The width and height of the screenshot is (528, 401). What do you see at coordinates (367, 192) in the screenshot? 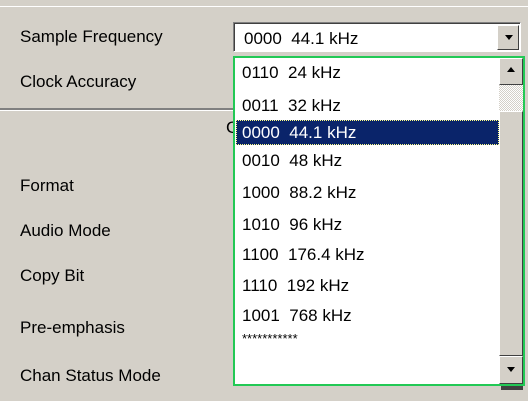
I see `option-item: 1000 88.2 kHz` at bounding box center [367, 192].